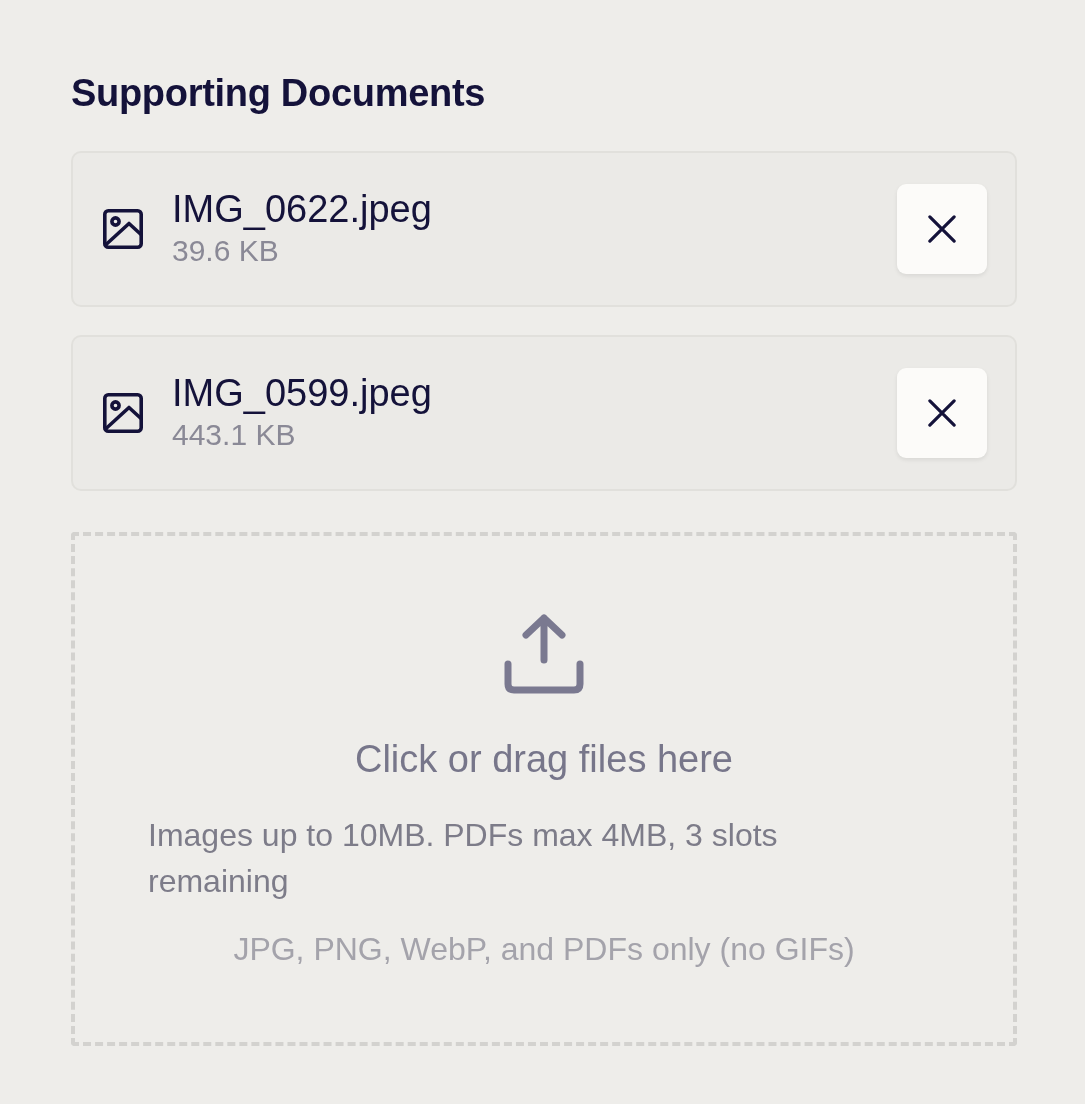  What do you see at coordinates (234, 435) in the screenshot?
I see `file-size: 443.1 KB` at bounding box center [234, 435].